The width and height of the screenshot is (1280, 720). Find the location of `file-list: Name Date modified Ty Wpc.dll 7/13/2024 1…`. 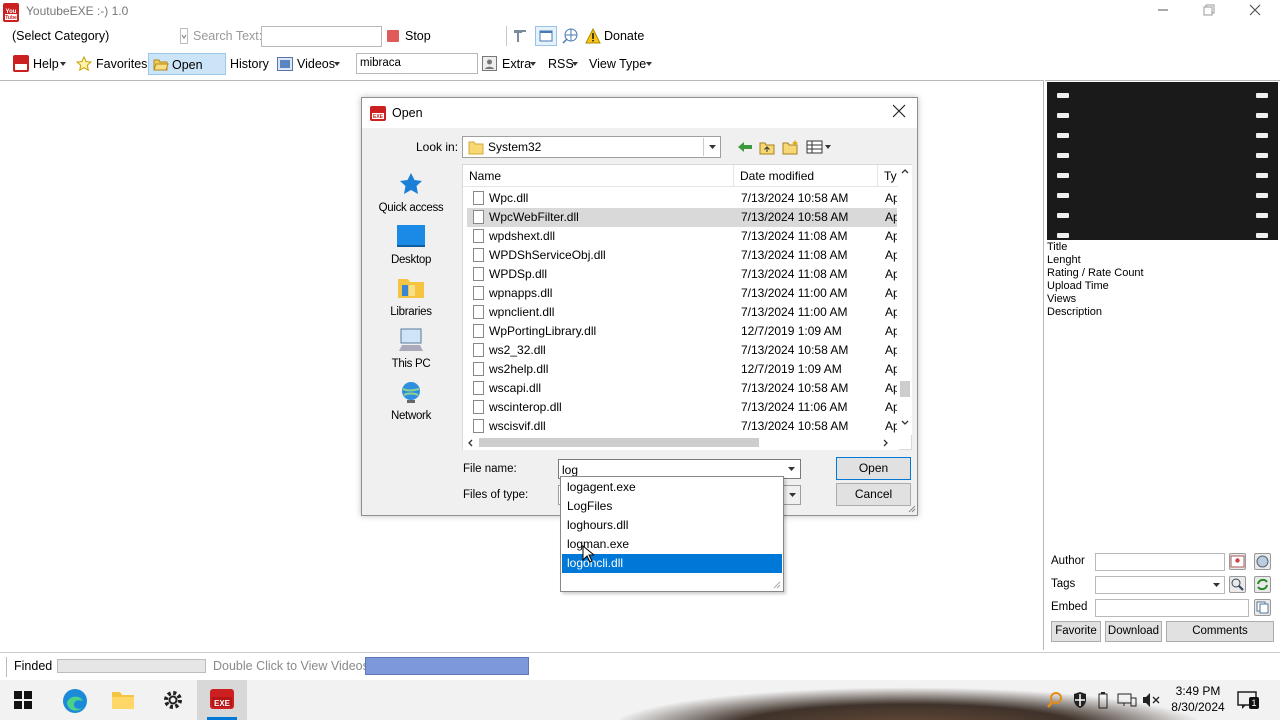

file-list: Name Date modified Ty Wpc.dll 7/13/2024 1… is located at coordinates (687, 307).